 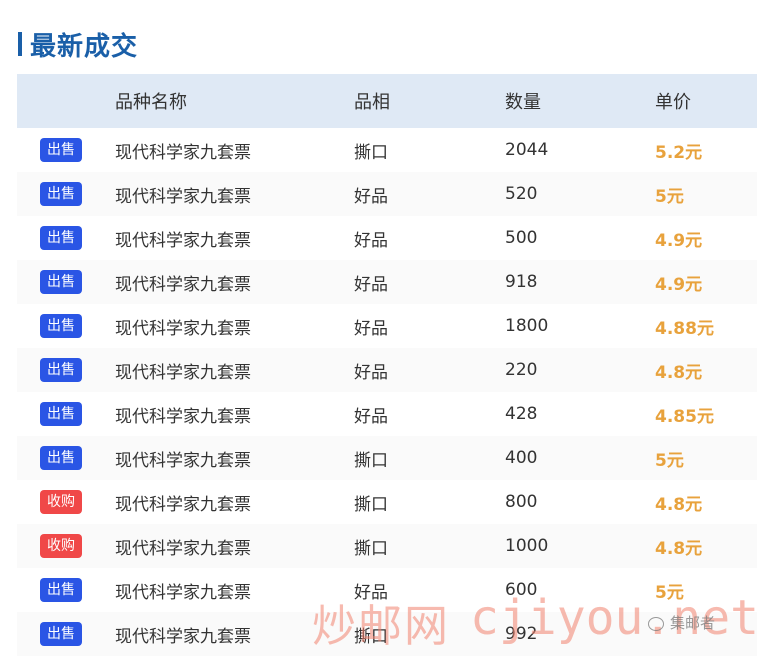 I want to click on header-condition: 品相, so click(x=372, y=102).